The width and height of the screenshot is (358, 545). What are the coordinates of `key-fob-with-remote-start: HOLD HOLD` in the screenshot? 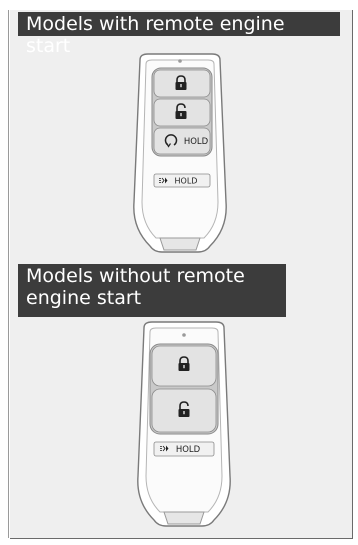 It's located at (180, 153).